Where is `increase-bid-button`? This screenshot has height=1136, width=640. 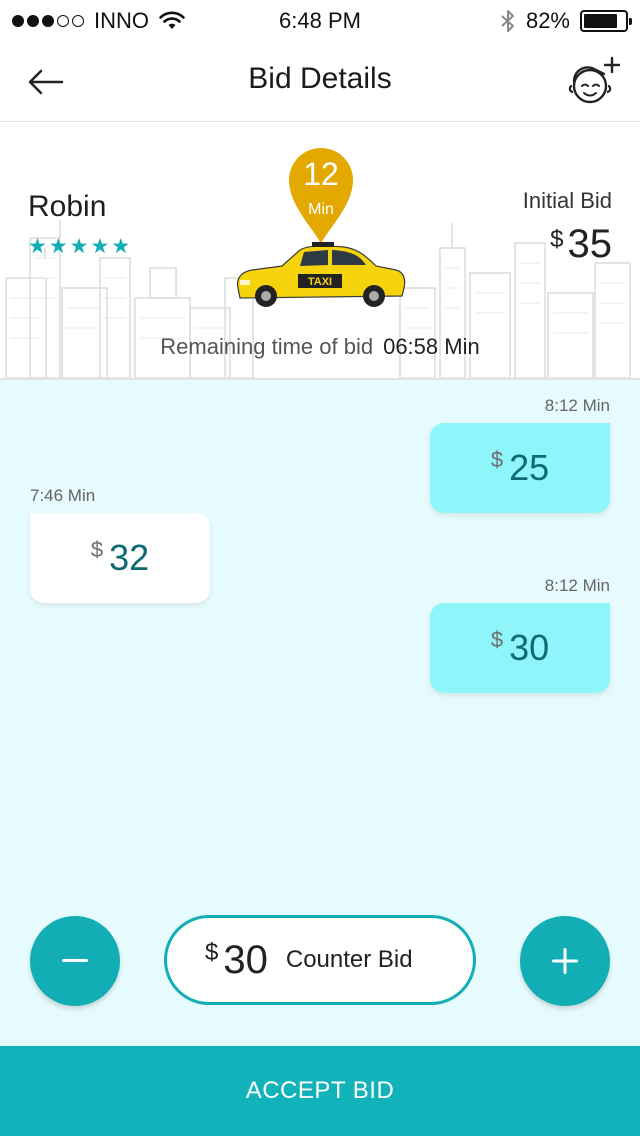
increase-bid-button is located at coordinates (565, 961).